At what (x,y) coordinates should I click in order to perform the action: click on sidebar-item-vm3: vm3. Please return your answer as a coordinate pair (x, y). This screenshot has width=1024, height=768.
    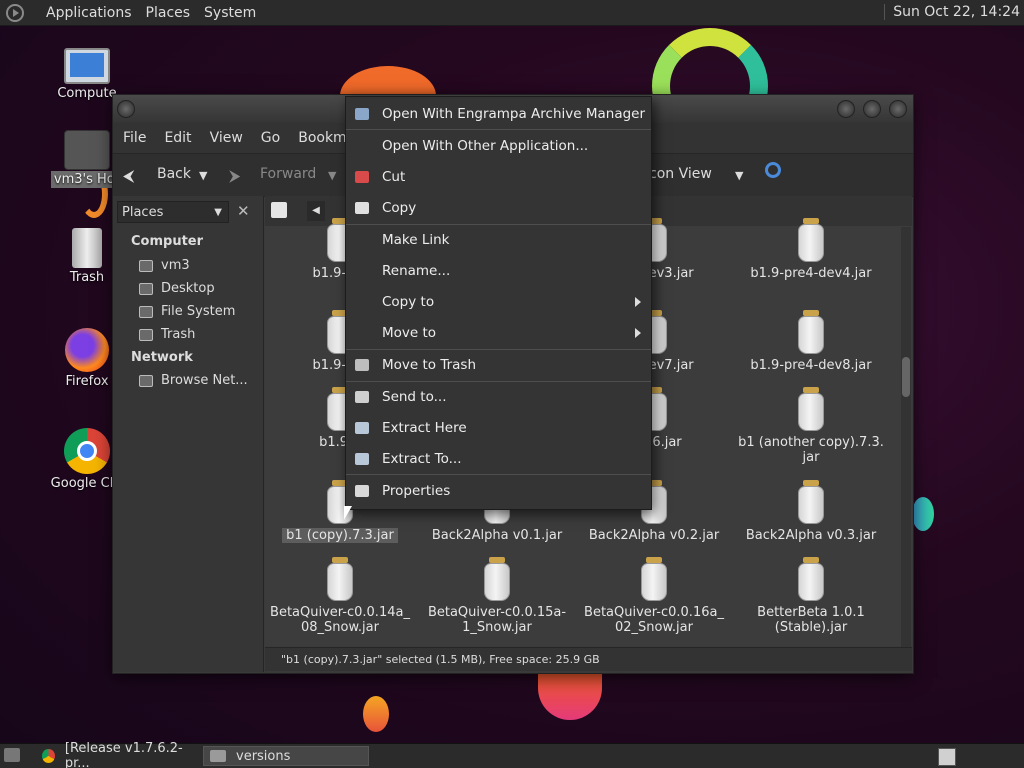
    Looking at the image, I should click on (164, 265).